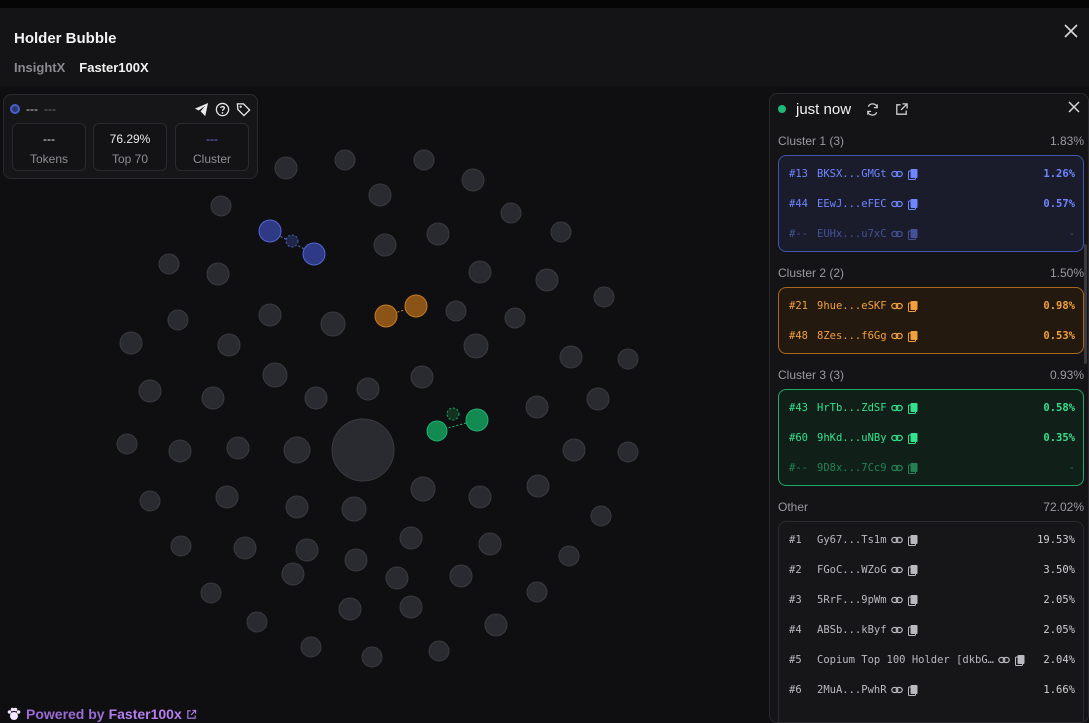  What do you see at coordinates (1071, 32) in the screenshot?
I see `close-icon` at bounding box center [1071, 32].